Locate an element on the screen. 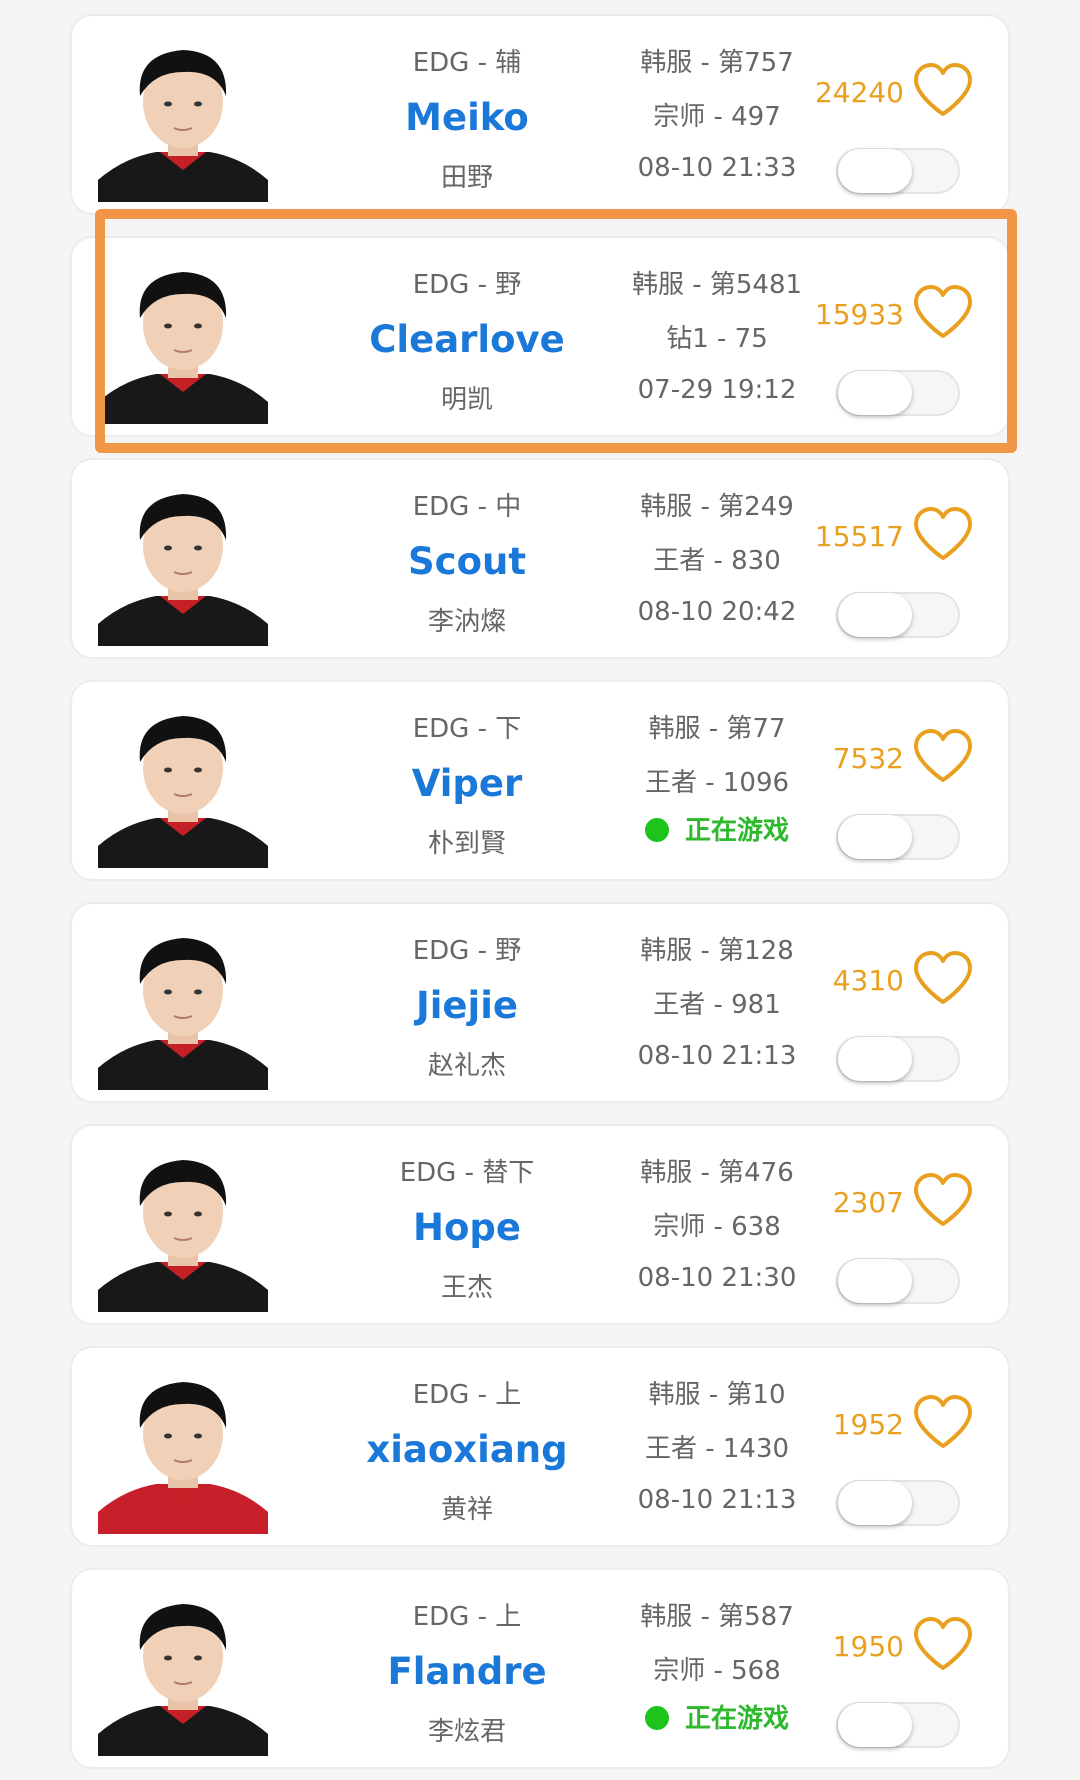 The image size is (1080, 1780). team-role: EDG - 中 is located at coordinates (467, 507).